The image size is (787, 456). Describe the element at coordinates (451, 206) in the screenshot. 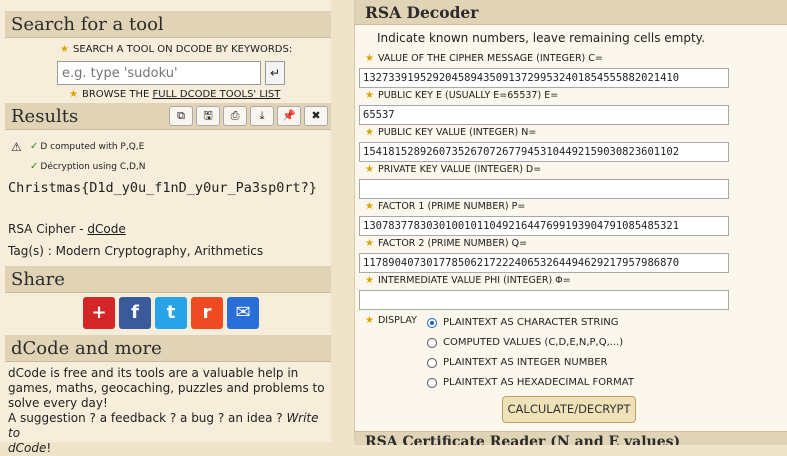

I see `field-label-text: FACTOR 1 (PRIME NUMBER) P=` at that location.